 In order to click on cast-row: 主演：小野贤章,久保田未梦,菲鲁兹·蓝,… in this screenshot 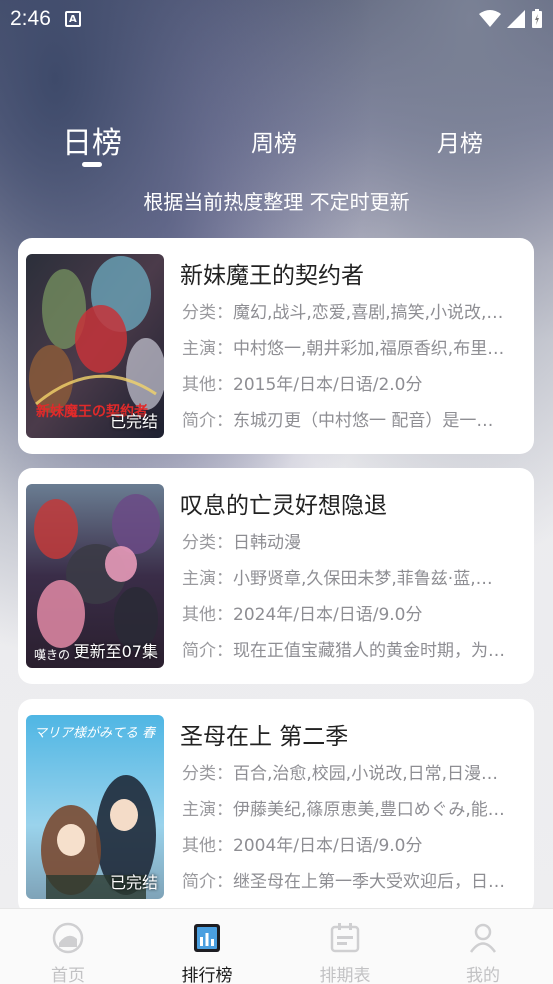, I will do `click(354, 576)`.